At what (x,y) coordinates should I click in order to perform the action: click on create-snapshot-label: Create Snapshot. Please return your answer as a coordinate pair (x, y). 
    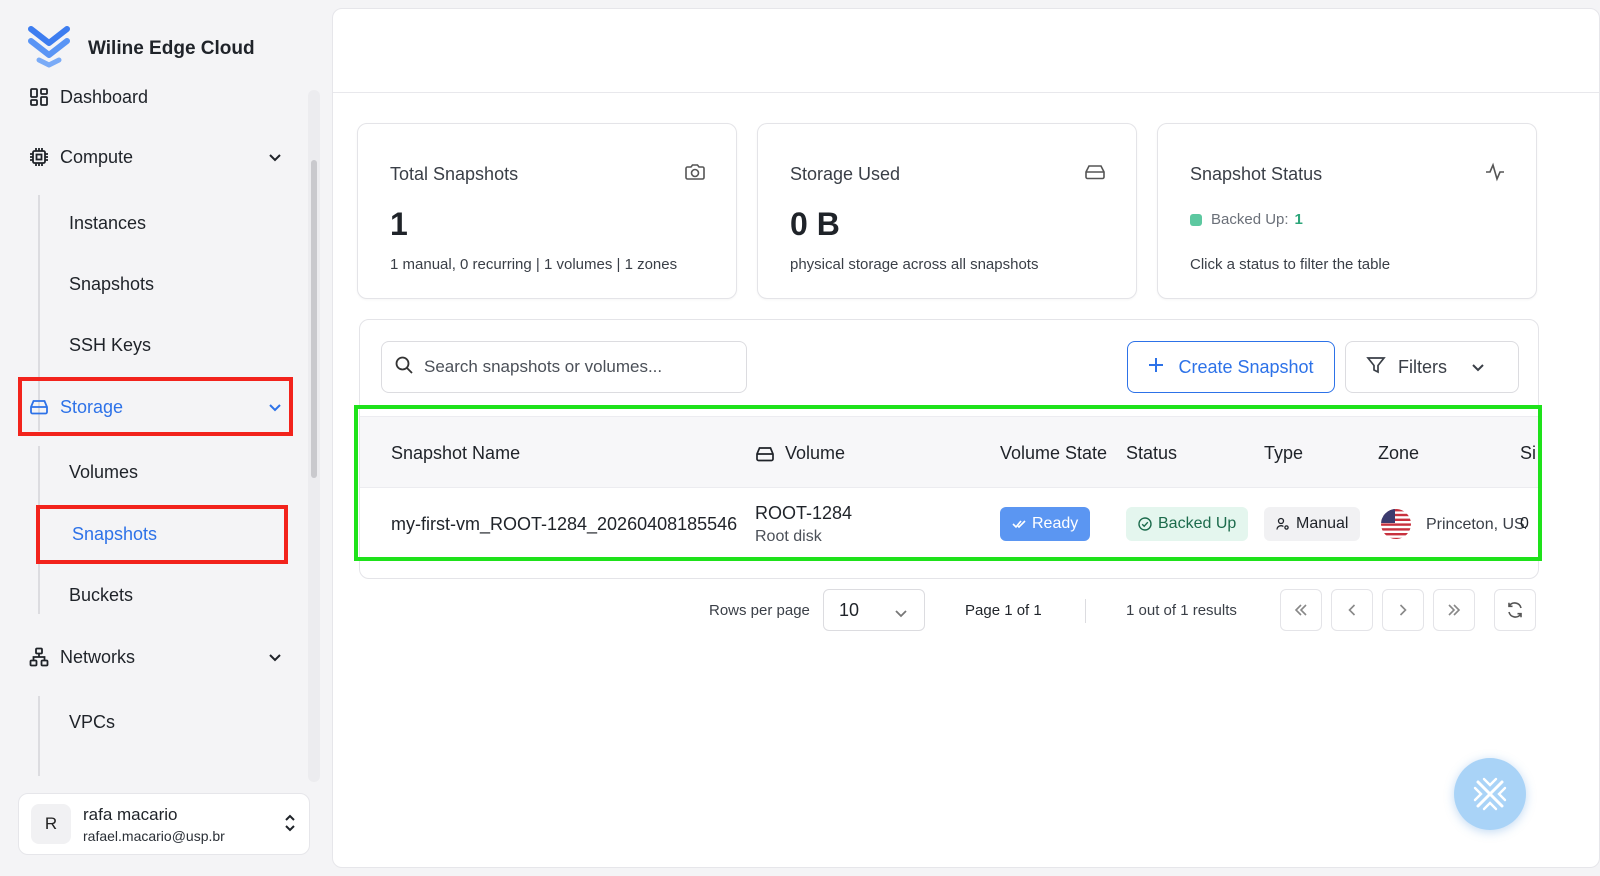
    Looking at the image, I should click on (1246, 366).